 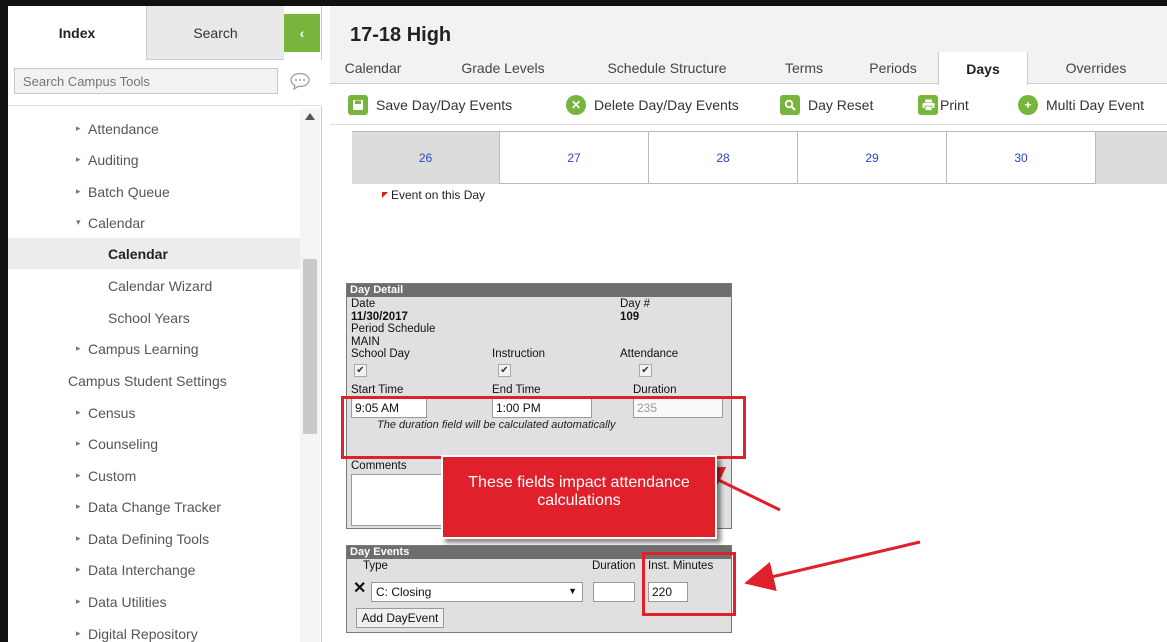 What do you see at coordinates (385, 195) in the screenshot?
I see `event-marker-icon` at bounding box center [385, 195].